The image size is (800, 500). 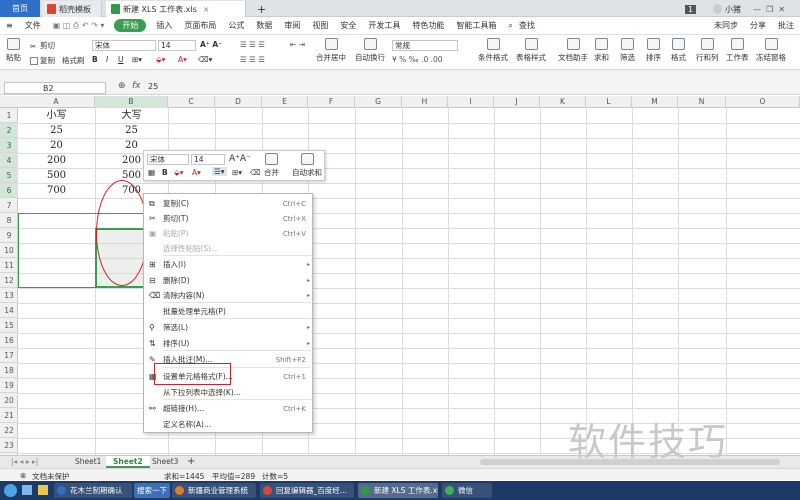 I want to click on table-style-button: 表格样式, so click(x=531, y=50).